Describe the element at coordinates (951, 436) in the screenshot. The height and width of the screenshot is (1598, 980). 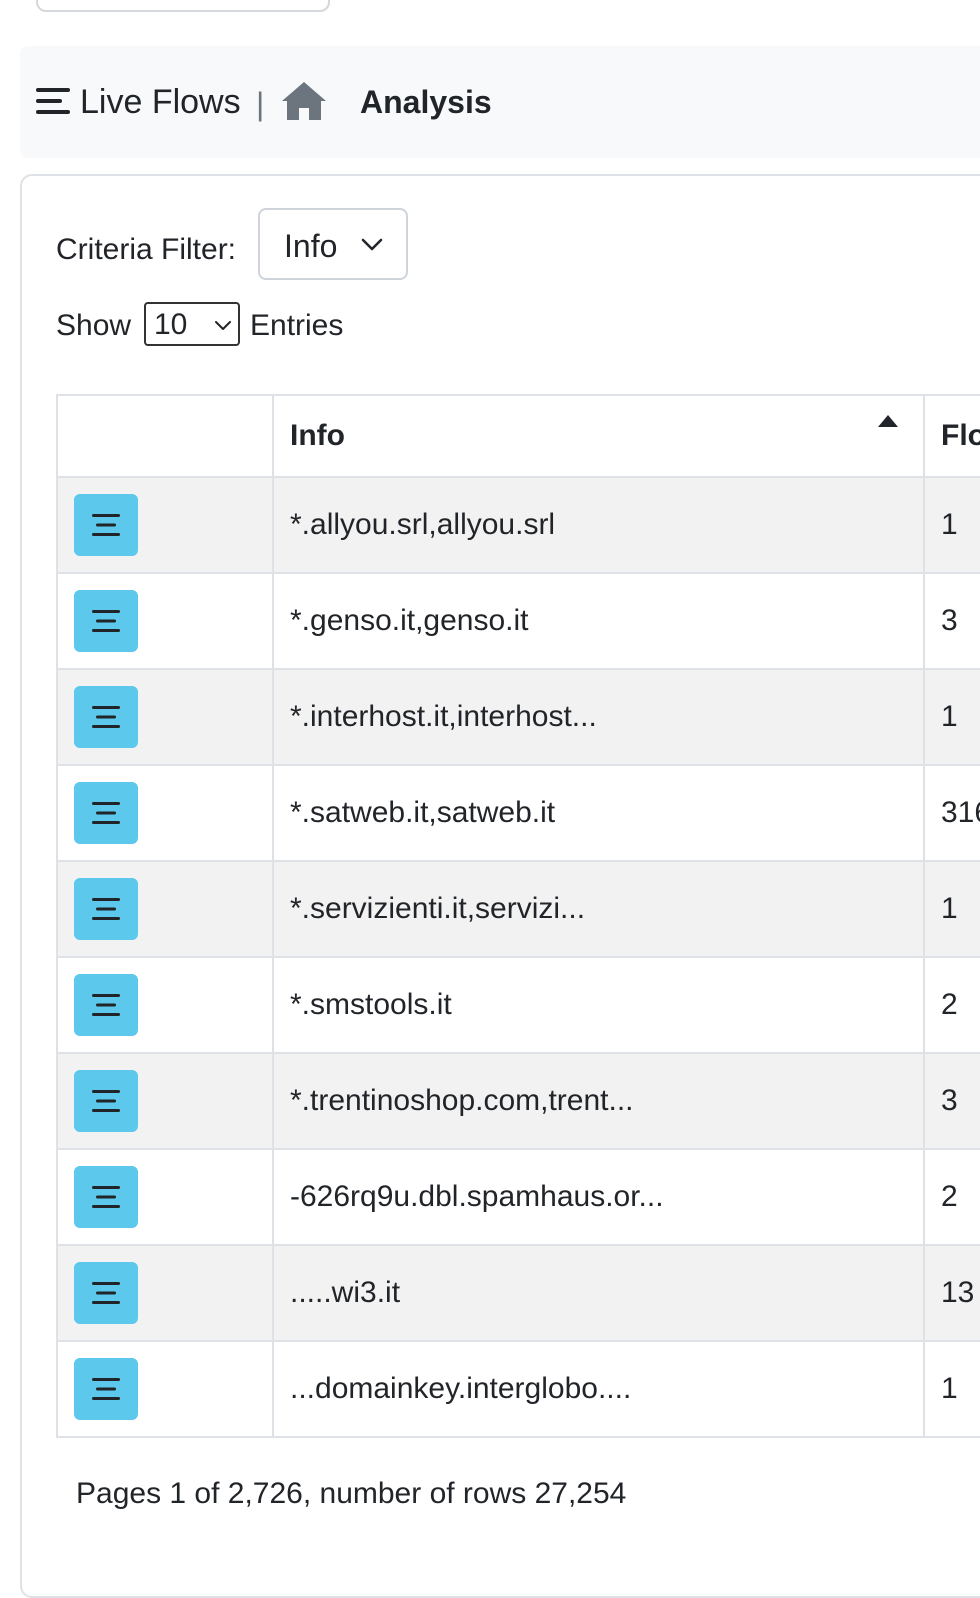
I see `column-header-flows: Flo` at that location.